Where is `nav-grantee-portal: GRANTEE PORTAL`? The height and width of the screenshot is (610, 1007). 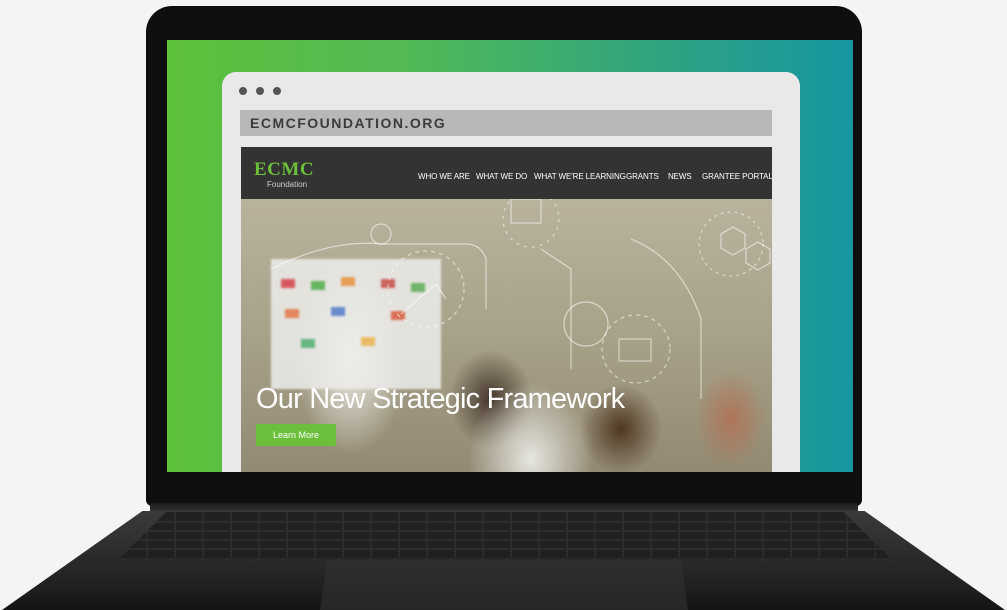
nav-grantee-portal: GRANTEE PORTAL is located at coordinates (737, 176).